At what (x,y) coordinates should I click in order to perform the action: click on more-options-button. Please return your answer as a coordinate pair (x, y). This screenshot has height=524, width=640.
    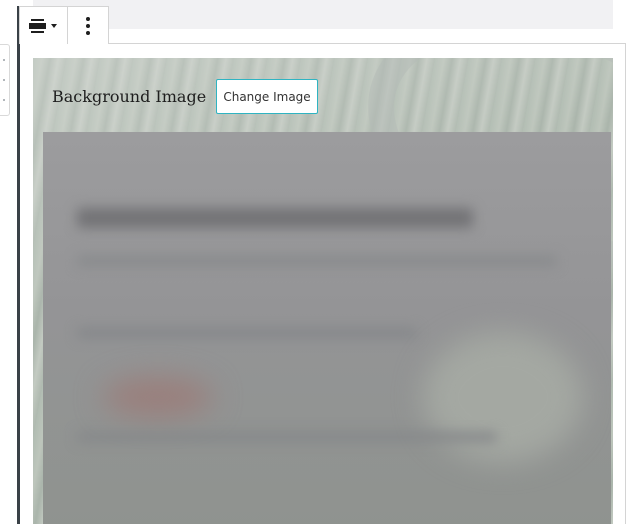
    Looking at the image, I should click on (88, 25).